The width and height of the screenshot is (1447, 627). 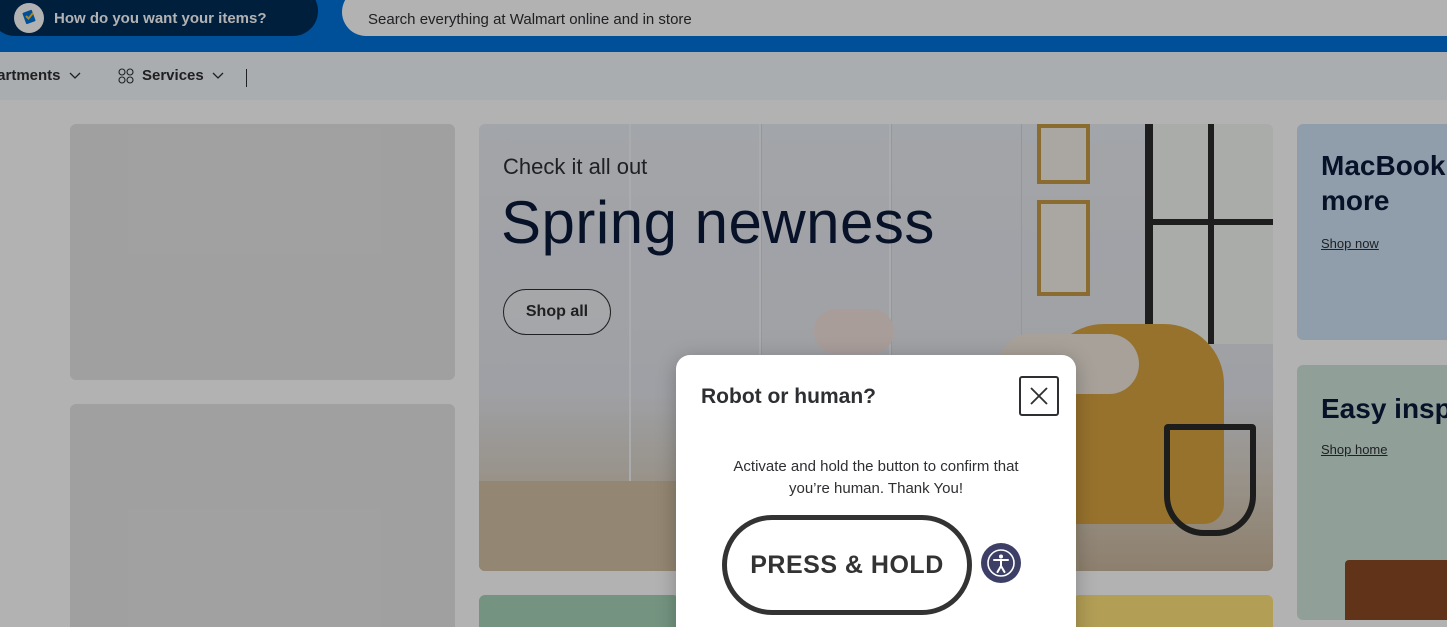 I want to click on accessibility-icon, so click(x=1001, y=563).